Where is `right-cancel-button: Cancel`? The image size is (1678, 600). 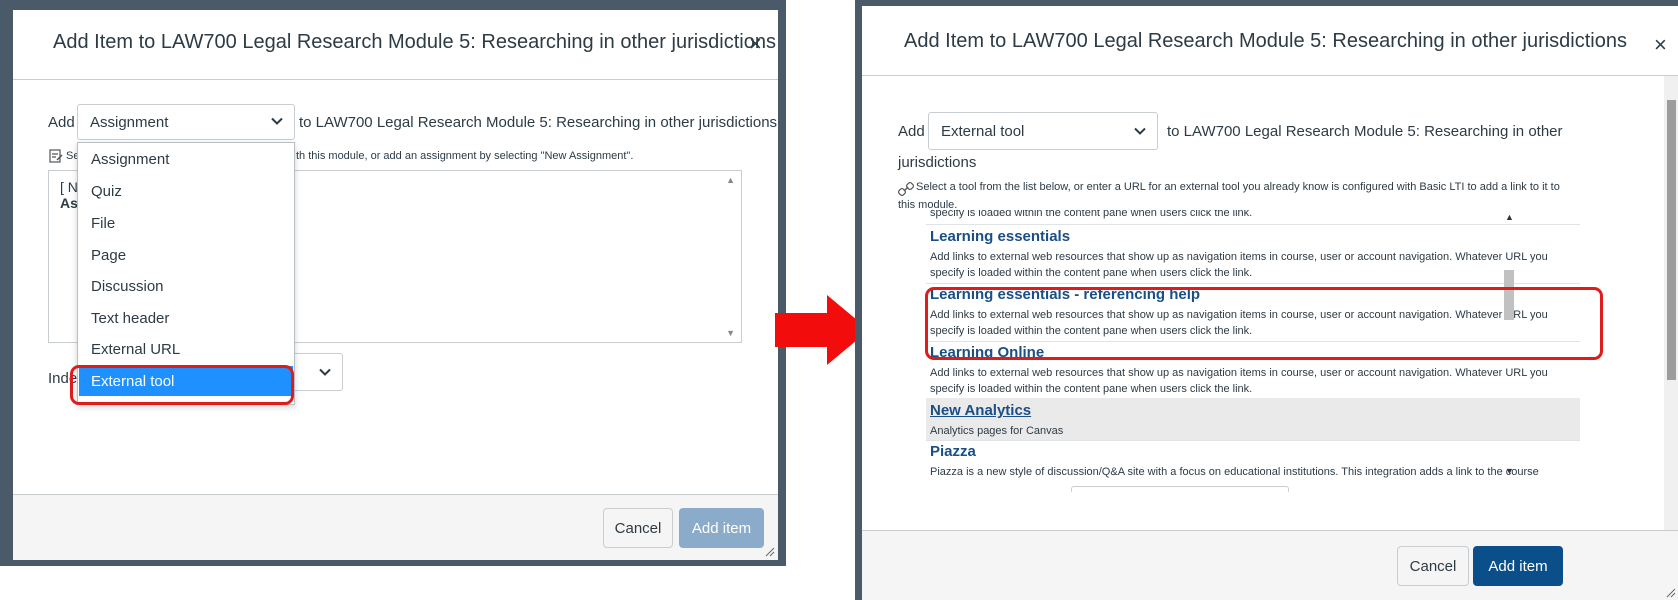 right-cancel-button: Cancel is located at coordinates (1433, 566).